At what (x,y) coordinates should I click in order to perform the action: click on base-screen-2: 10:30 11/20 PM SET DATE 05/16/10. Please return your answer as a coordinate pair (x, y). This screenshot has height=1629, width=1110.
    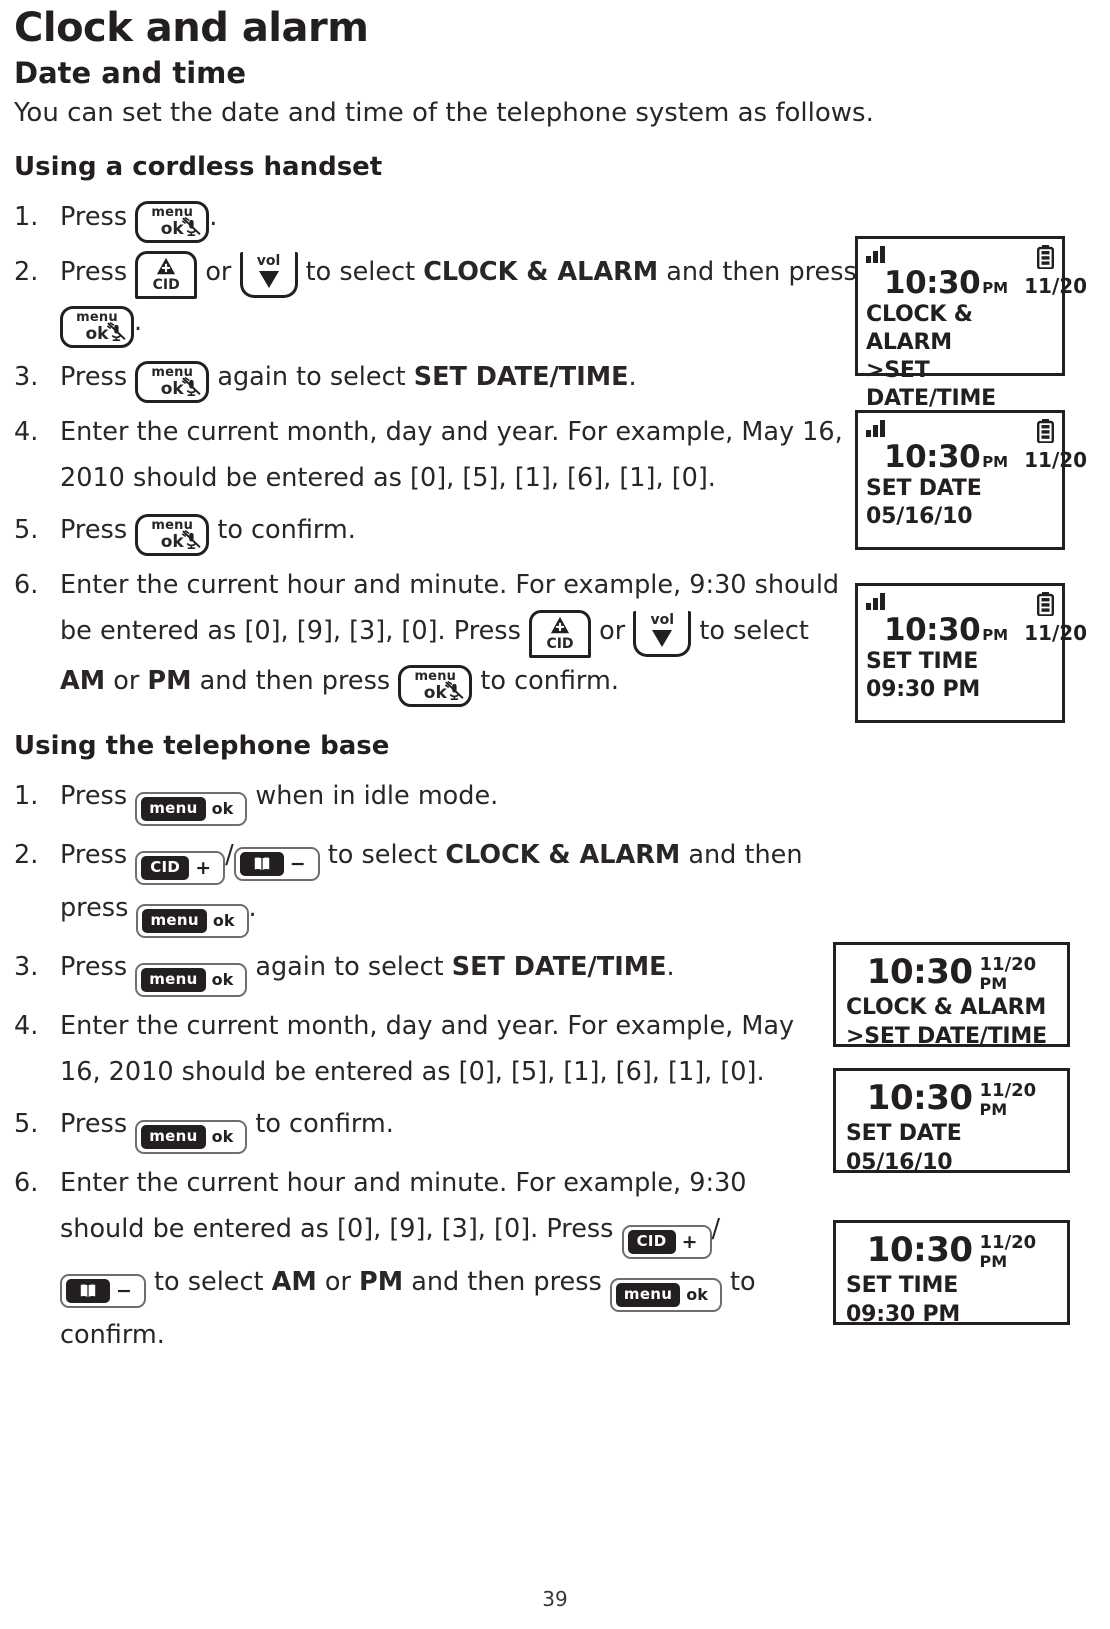
    Looking at the image, I should click on (951, 1121).